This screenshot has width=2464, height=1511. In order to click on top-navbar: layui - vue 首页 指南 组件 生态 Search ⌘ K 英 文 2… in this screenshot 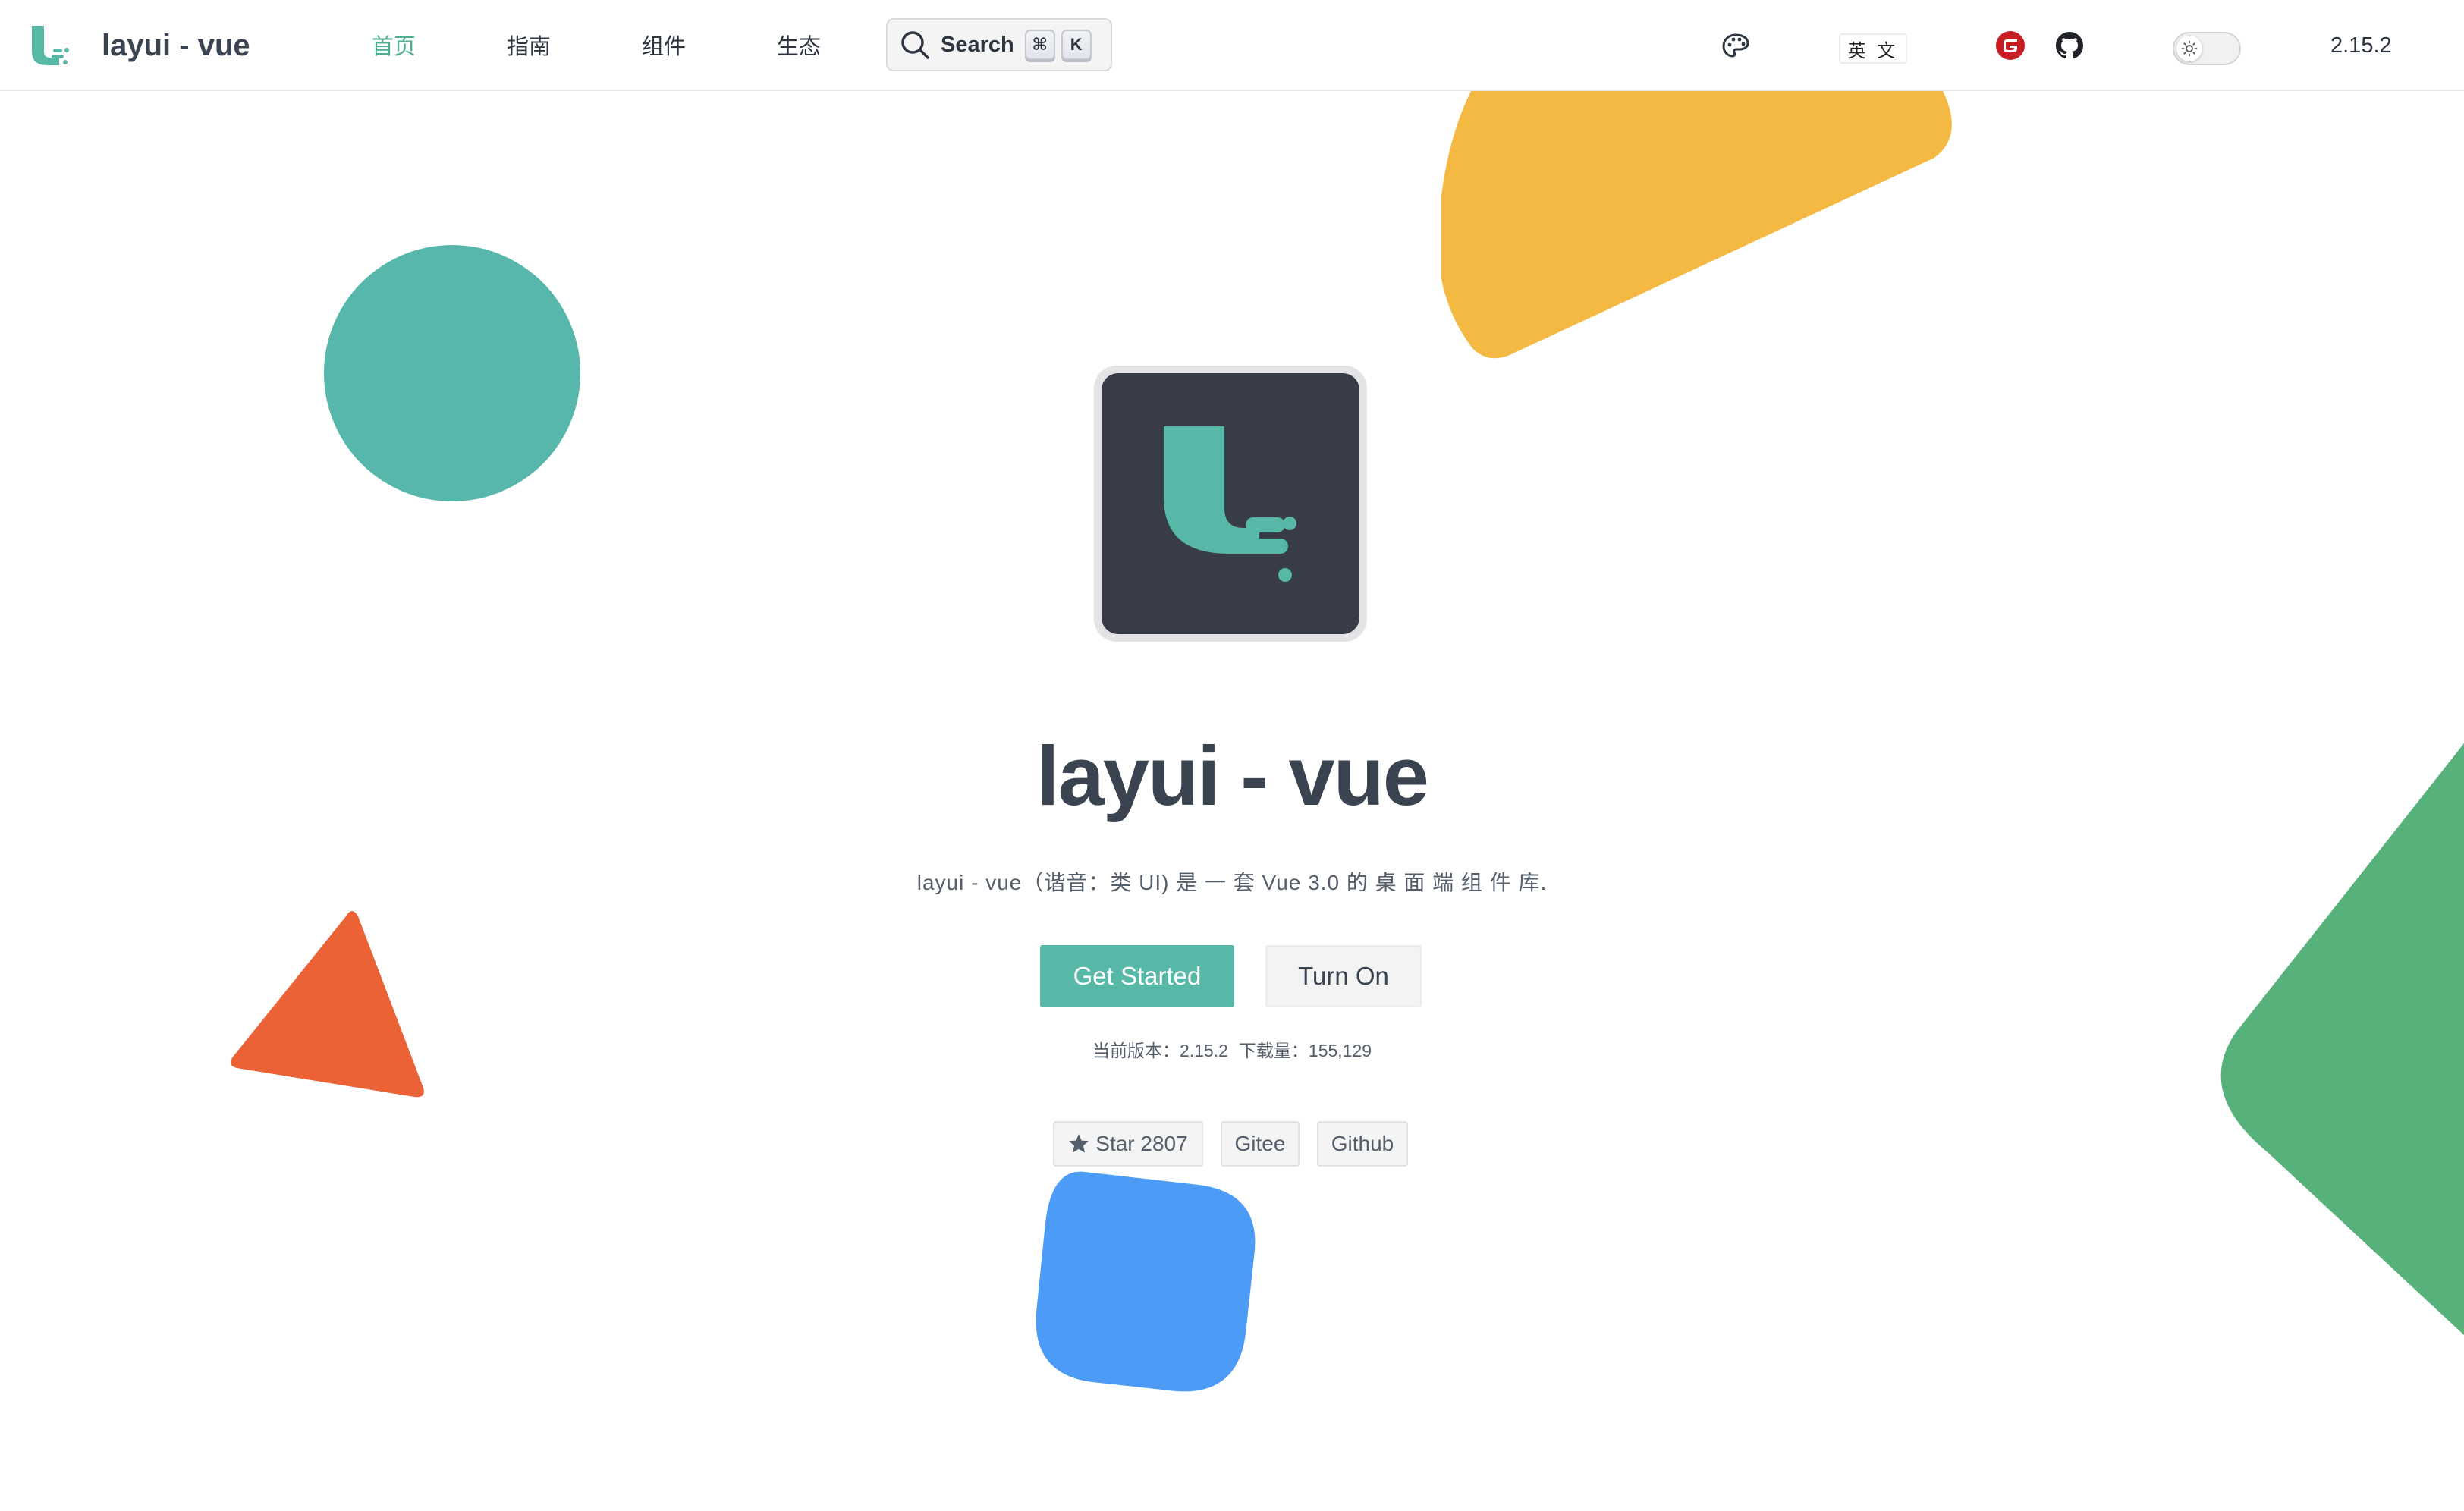, I will do `click(1232, 45)`.